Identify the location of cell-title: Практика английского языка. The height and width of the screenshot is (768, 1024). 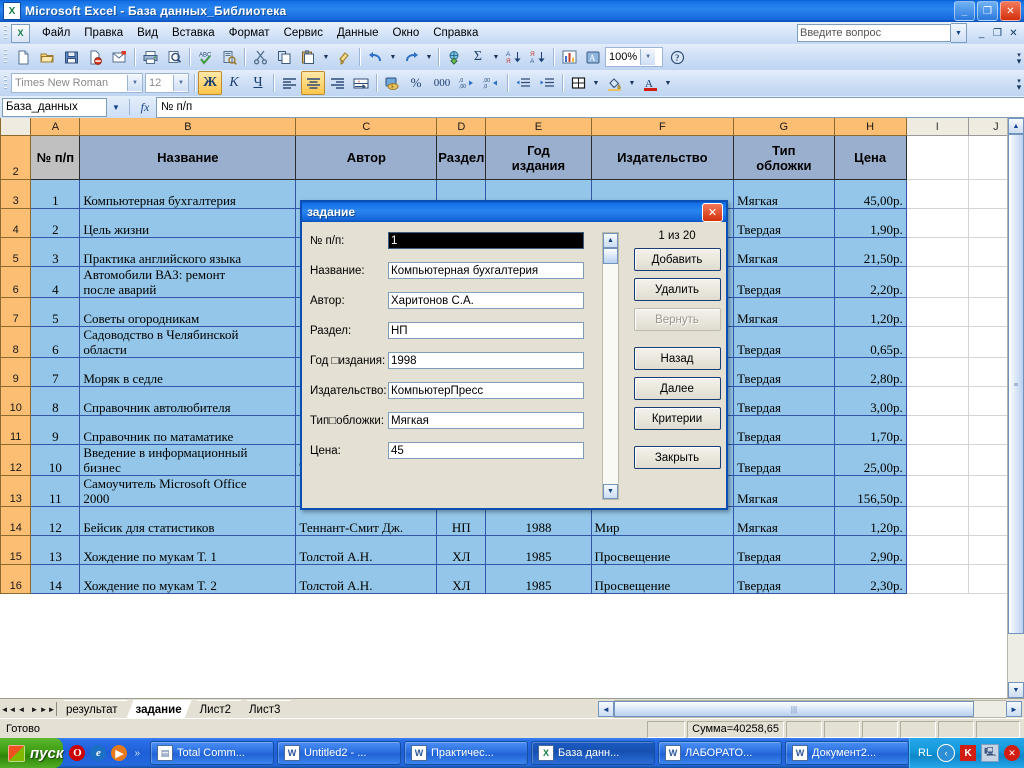
(188, 252).